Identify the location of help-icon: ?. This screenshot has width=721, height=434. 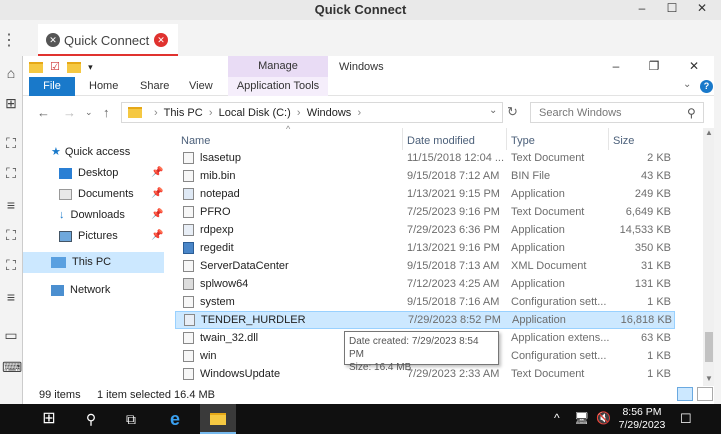
(706, 86).